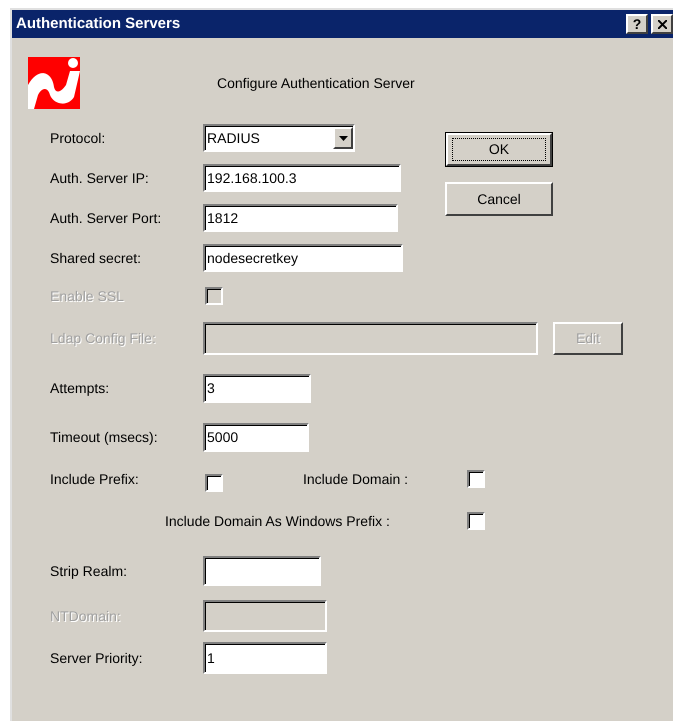 This screenshot has height=721, width=673. Describe the element at coordinates (637, 24) in the screenshot. I see `help-button: ?` at that location.